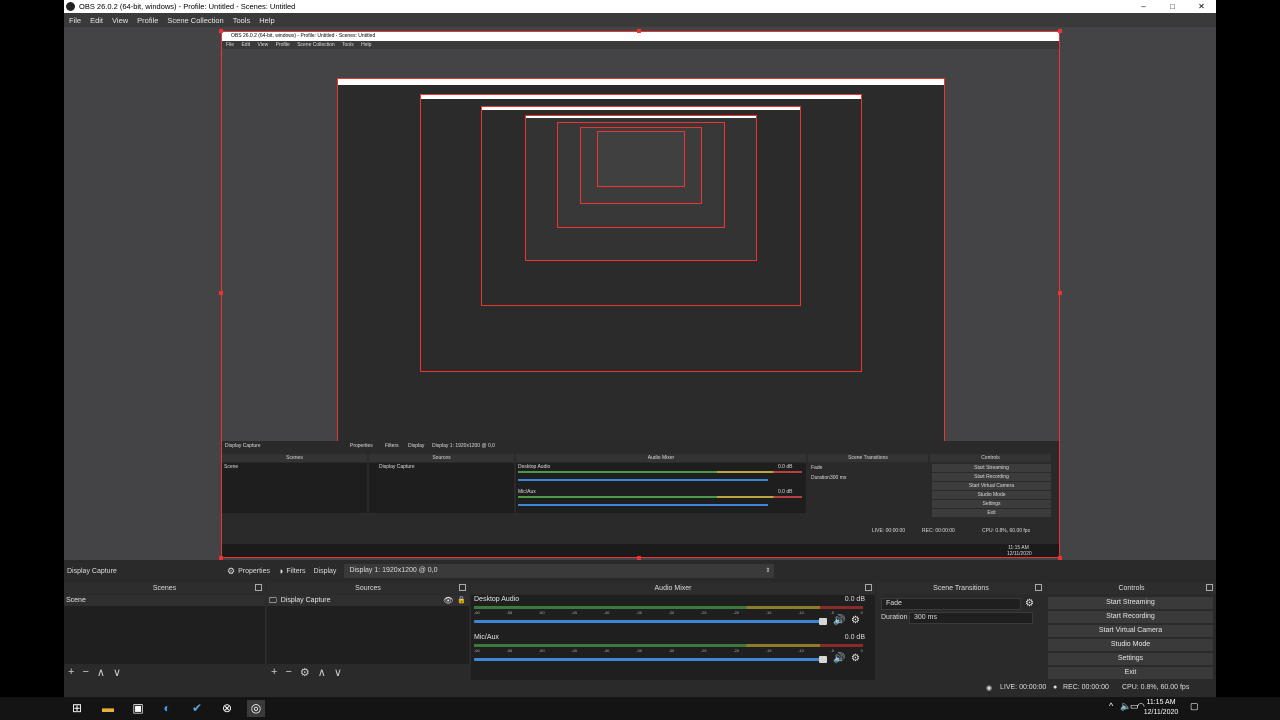 The height and width of the screenshot is (720, 1280). Describe the element at coordinates (164, 629) in the screenshot. I see `scenes-list: Scene` at that location.